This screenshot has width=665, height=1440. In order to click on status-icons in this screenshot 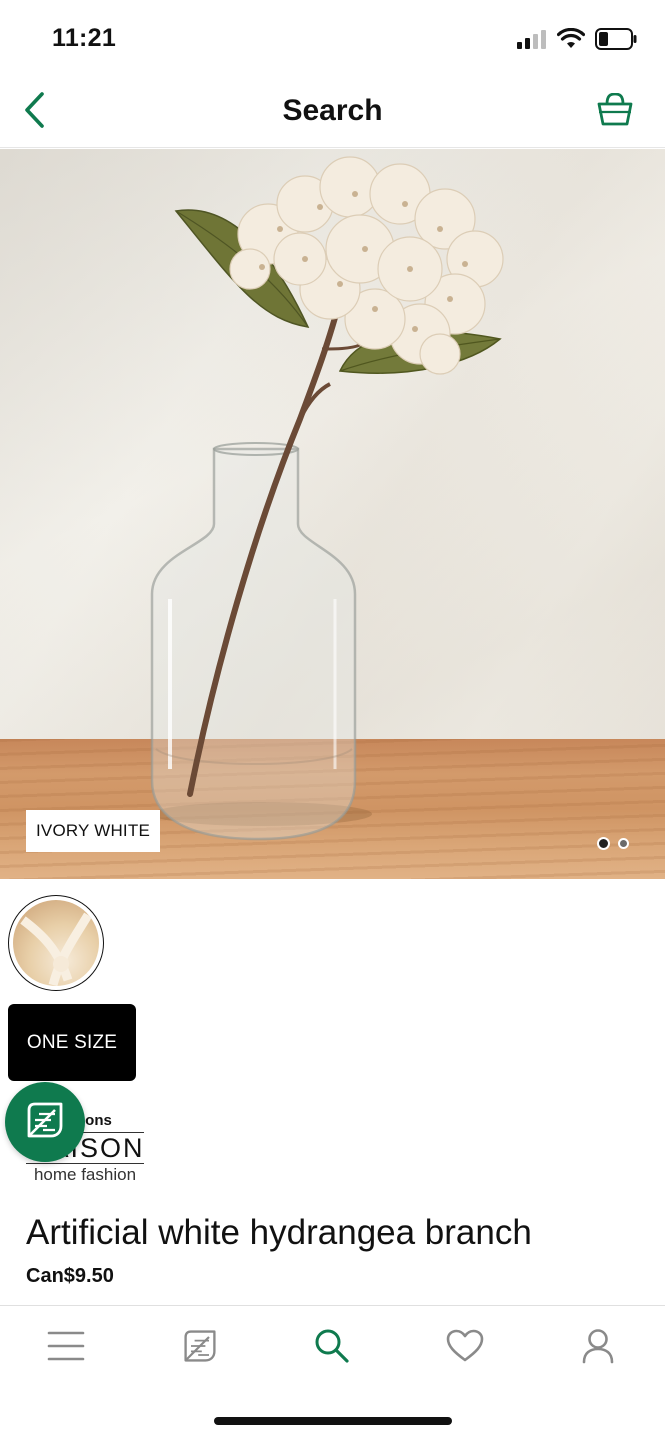, I will do `click(577, 41)`.